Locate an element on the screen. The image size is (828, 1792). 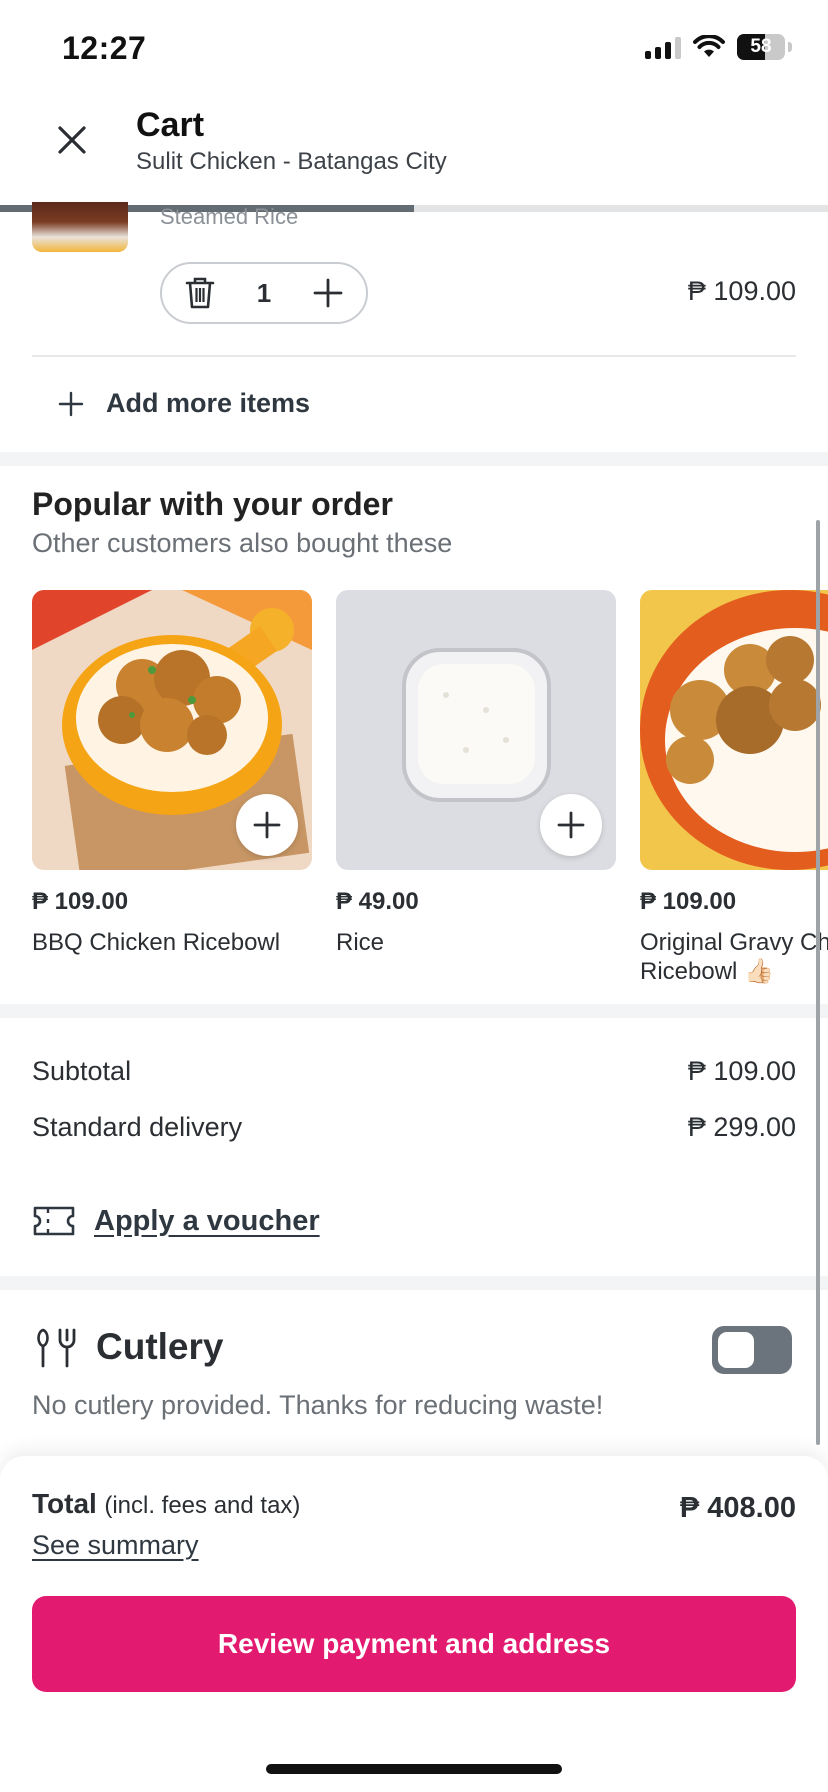
total-value: ₱ 408.00 is located at coordinates (737, 1508).